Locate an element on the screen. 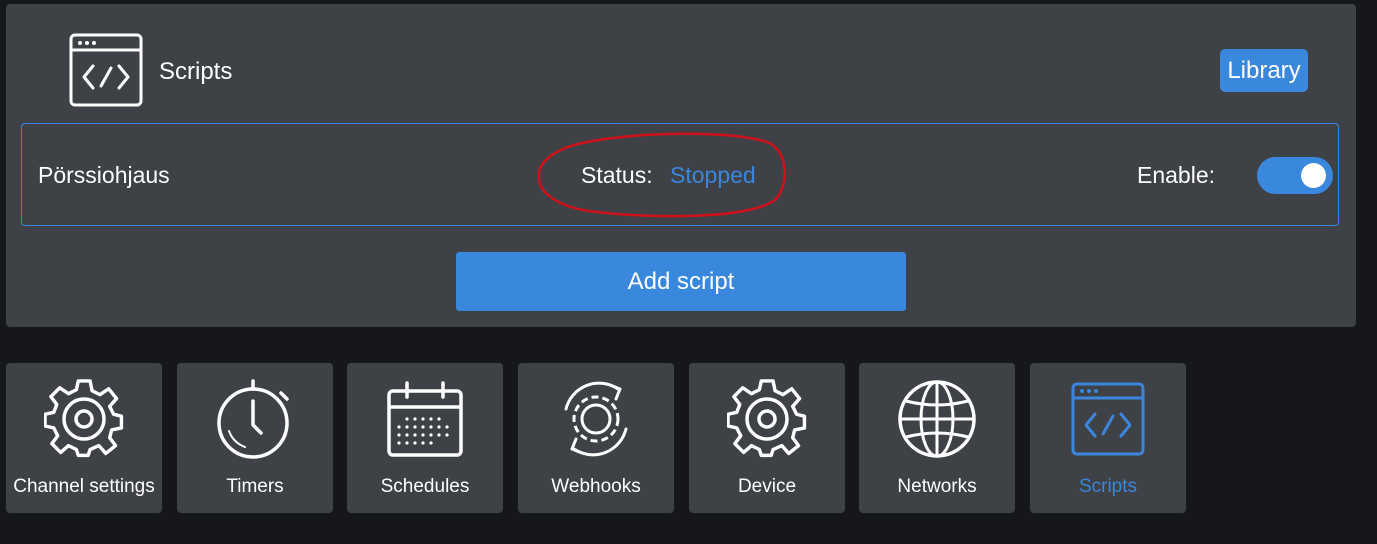 This screenshot has height=544, width=1377. nav-label: Networks is located at coordinates (937, 486).